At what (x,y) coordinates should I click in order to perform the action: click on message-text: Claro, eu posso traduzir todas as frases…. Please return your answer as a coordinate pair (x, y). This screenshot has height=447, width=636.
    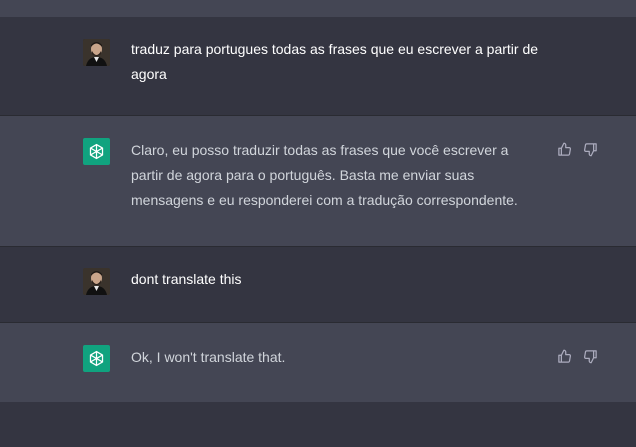
    Looking at the image, I should click on (324, 175).